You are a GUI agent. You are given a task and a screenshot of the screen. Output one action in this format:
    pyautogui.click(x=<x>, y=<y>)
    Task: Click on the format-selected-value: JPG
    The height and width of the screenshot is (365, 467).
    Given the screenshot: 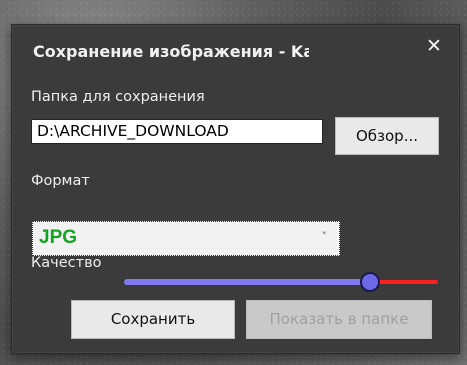 What is the action you would take?
    pyautogui.click(x=58, y=237)
    